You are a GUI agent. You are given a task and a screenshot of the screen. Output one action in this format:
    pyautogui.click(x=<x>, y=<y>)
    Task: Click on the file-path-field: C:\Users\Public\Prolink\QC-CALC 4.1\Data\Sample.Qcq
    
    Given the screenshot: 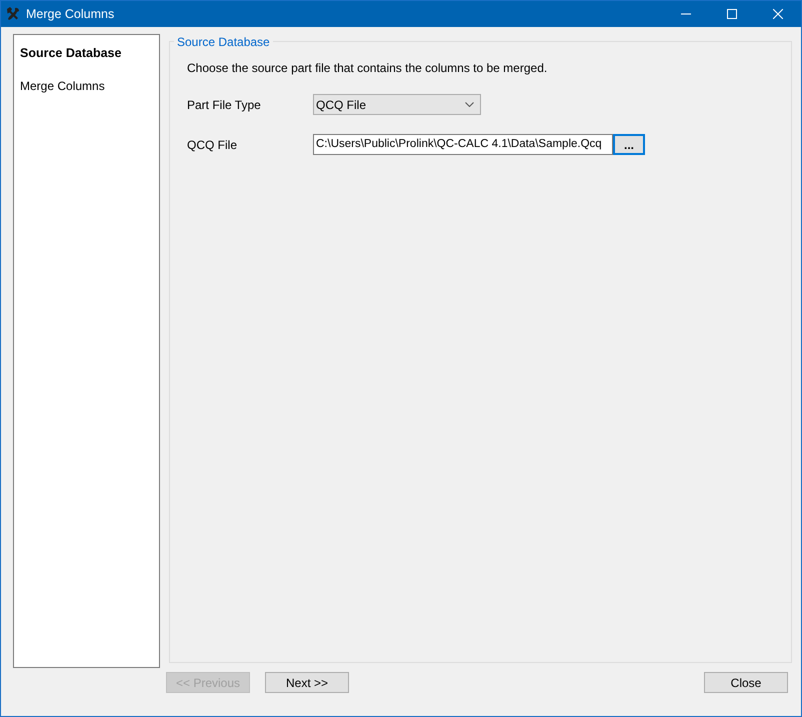 What is the action you would take?
    pyautogui.click(x=463, y=144)
    